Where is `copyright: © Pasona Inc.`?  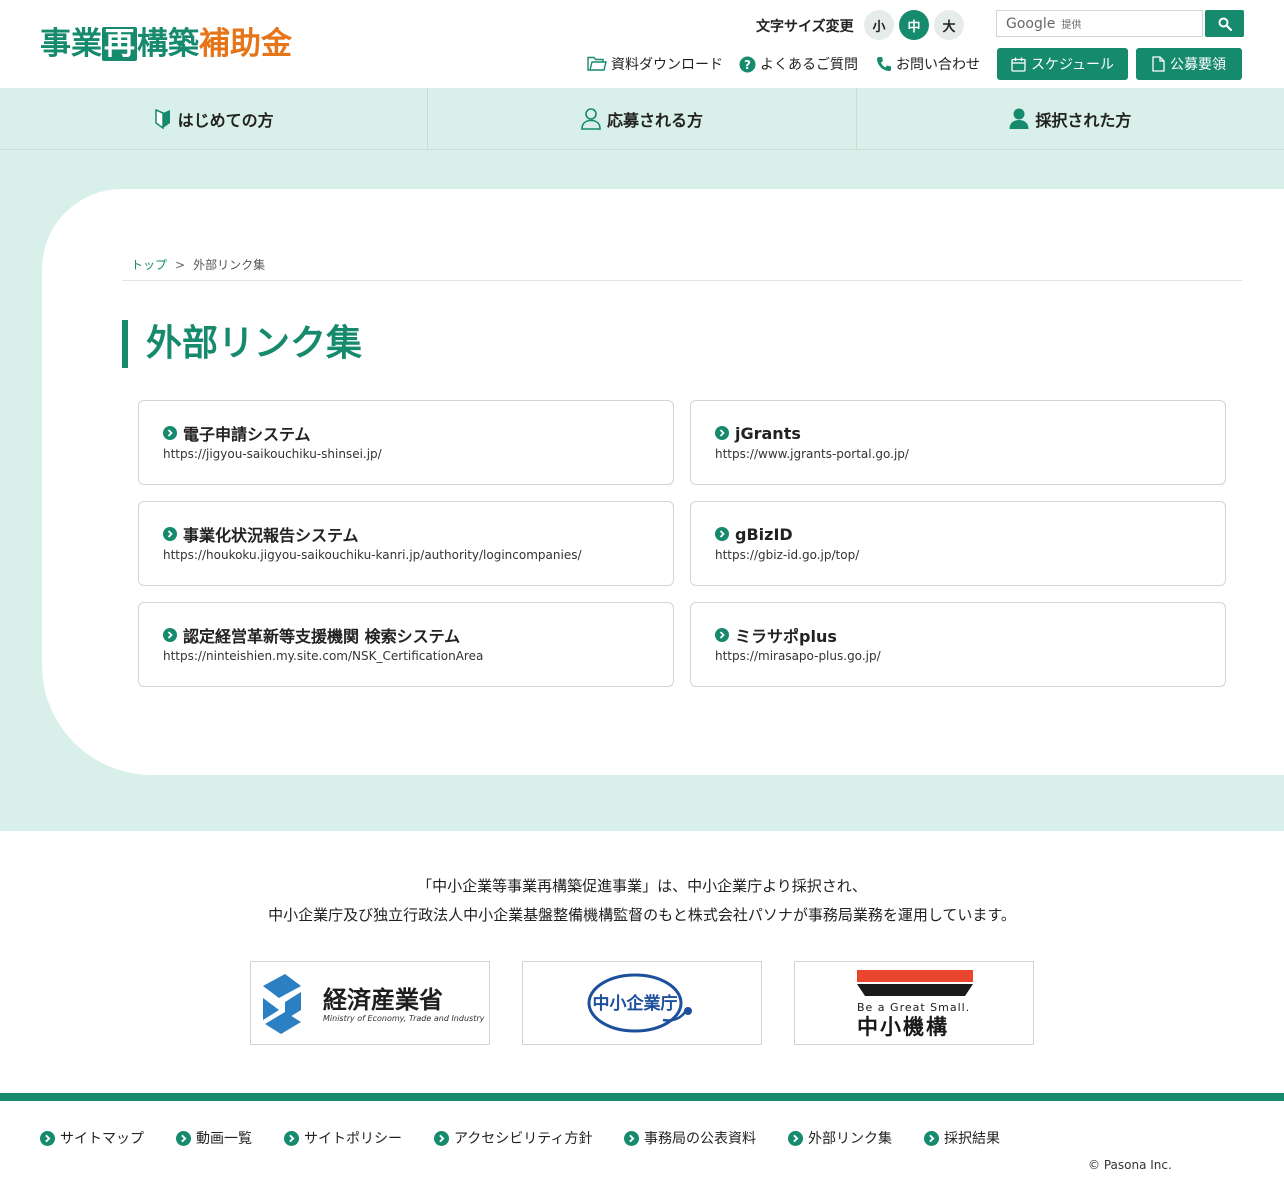 copyright: © Pasona Inc. is located at coordinates (1130, 1165).